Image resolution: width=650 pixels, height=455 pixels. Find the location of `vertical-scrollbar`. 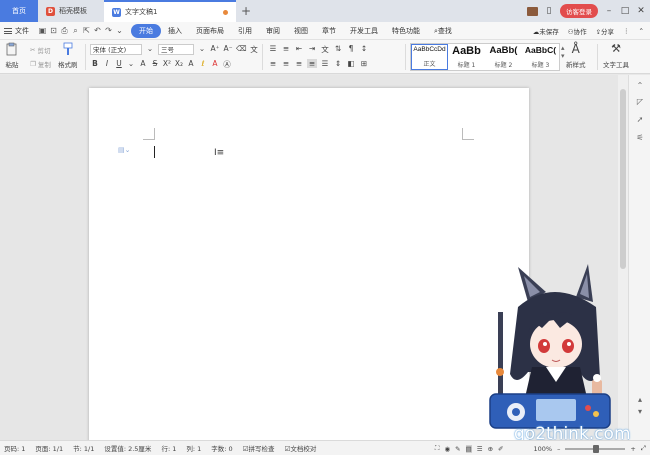

vertical-scrollbar is located at coordinates (623, 257).